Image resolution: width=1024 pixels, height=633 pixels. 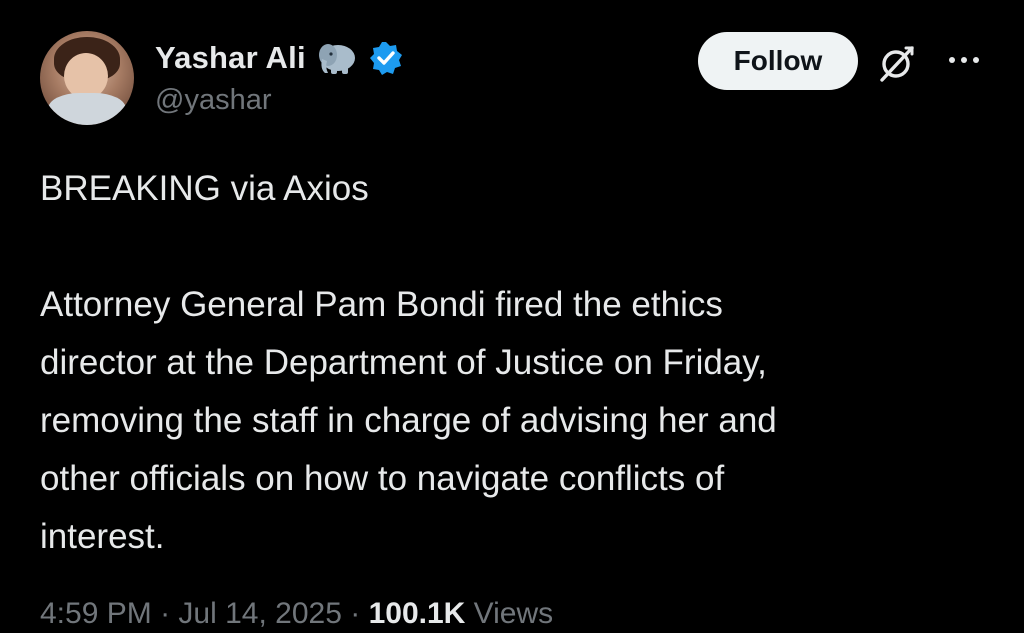 What do you see at coordinates (385, 58) in the screenshot?
I see `verified-badge-icon` at bounding box center [385, 58].